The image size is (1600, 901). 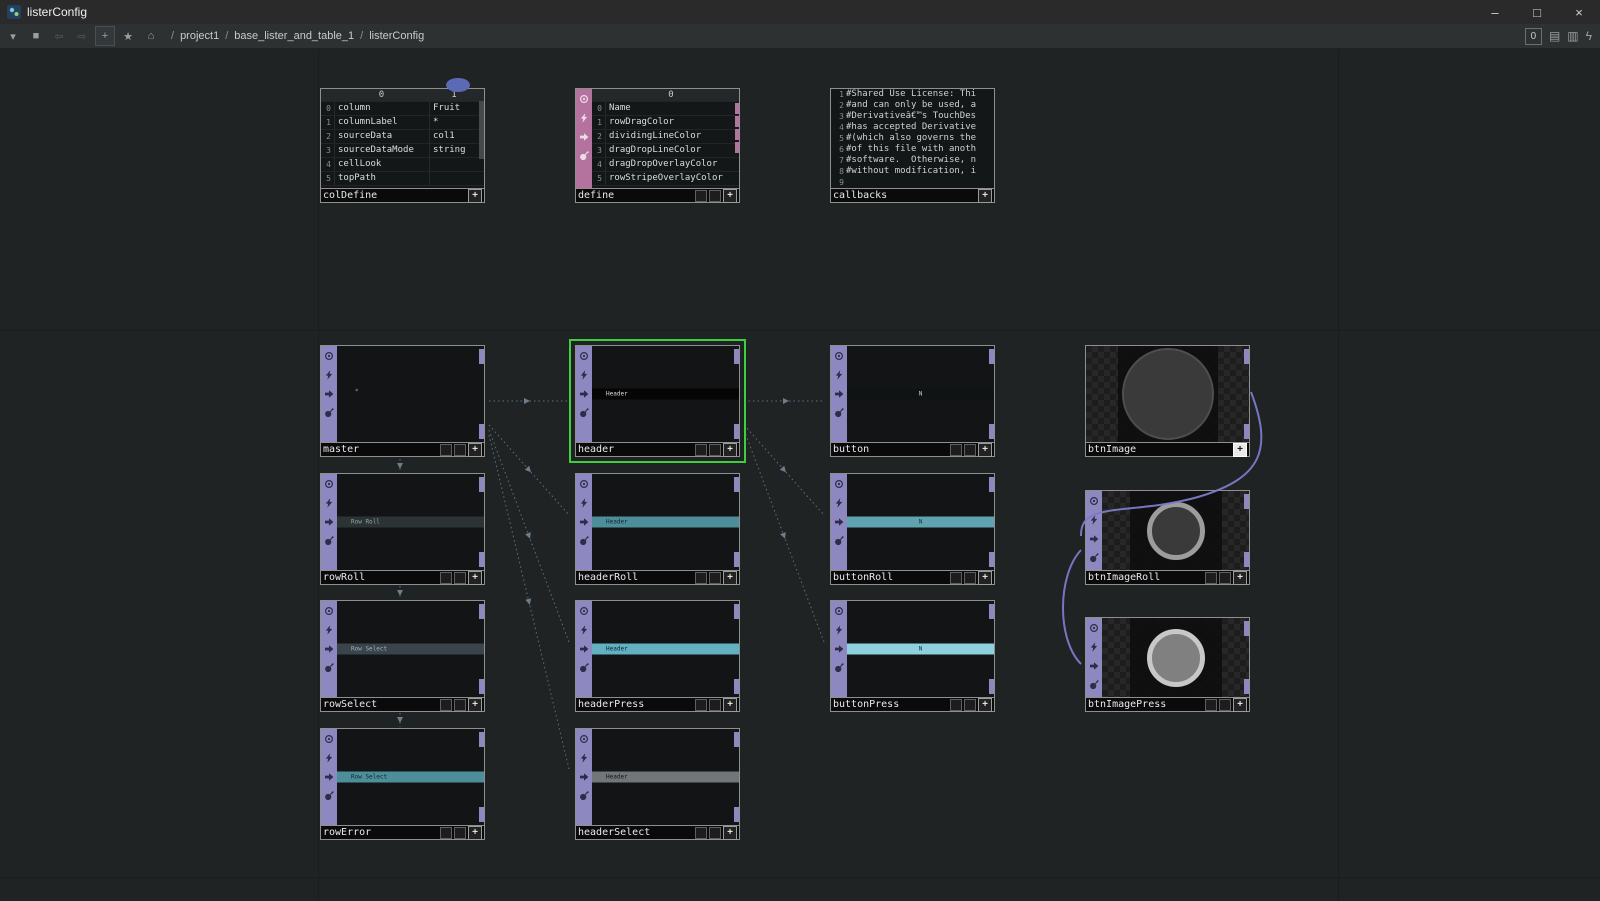 I want to click on node-master: * master +, so click(x=402, y=401).